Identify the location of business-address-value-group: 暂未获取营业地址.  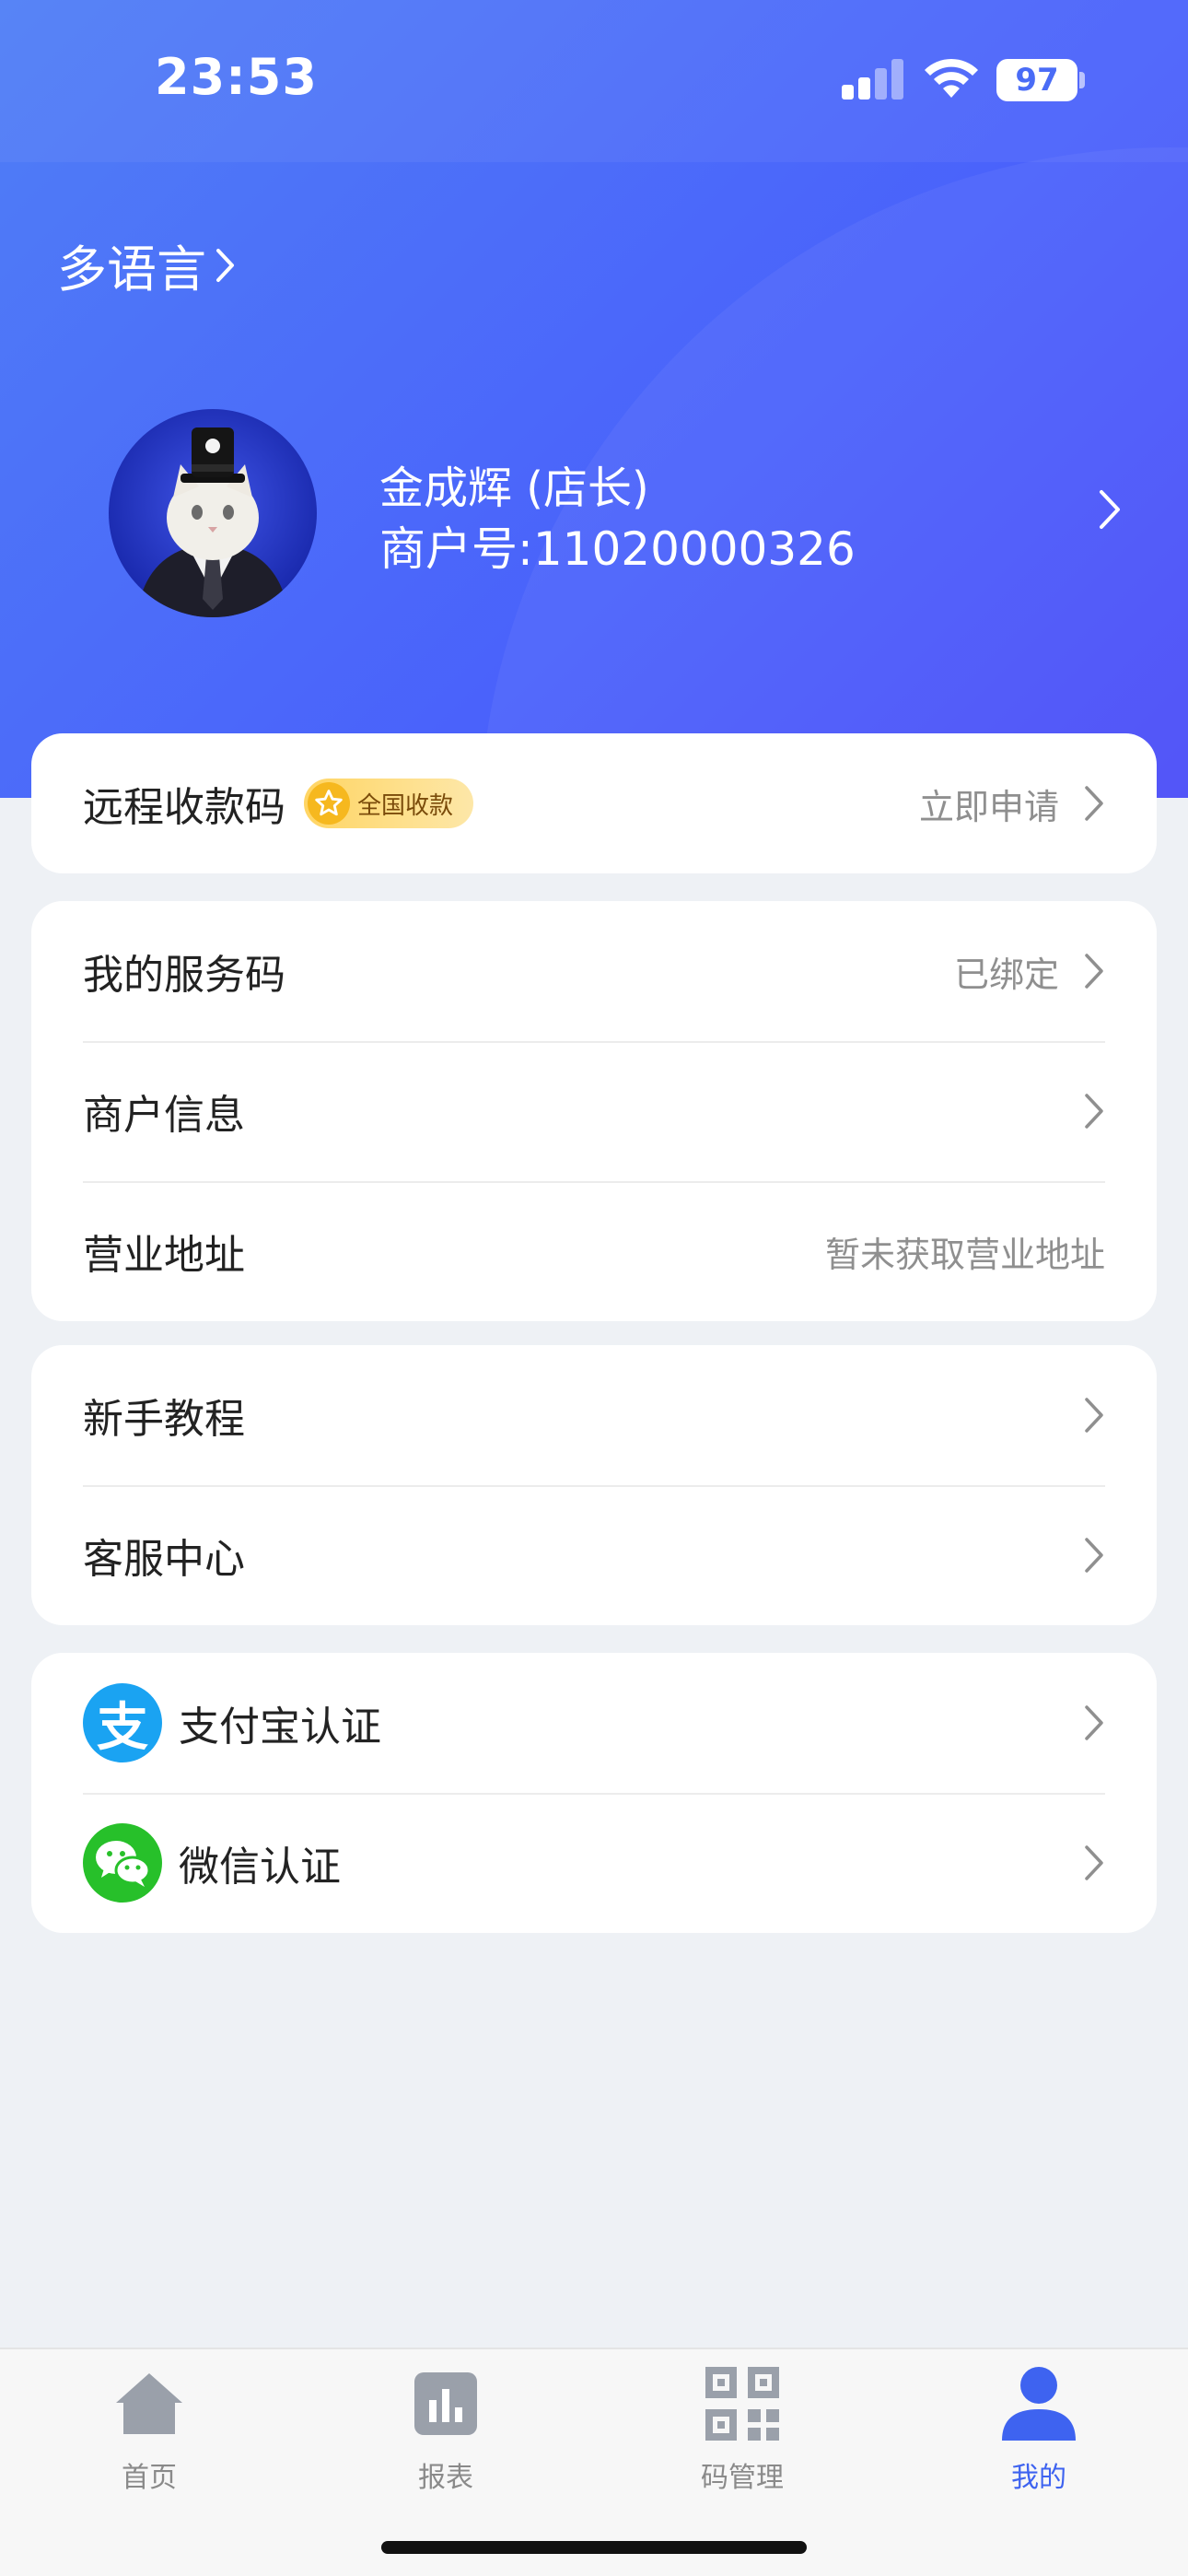
(965, 1251).